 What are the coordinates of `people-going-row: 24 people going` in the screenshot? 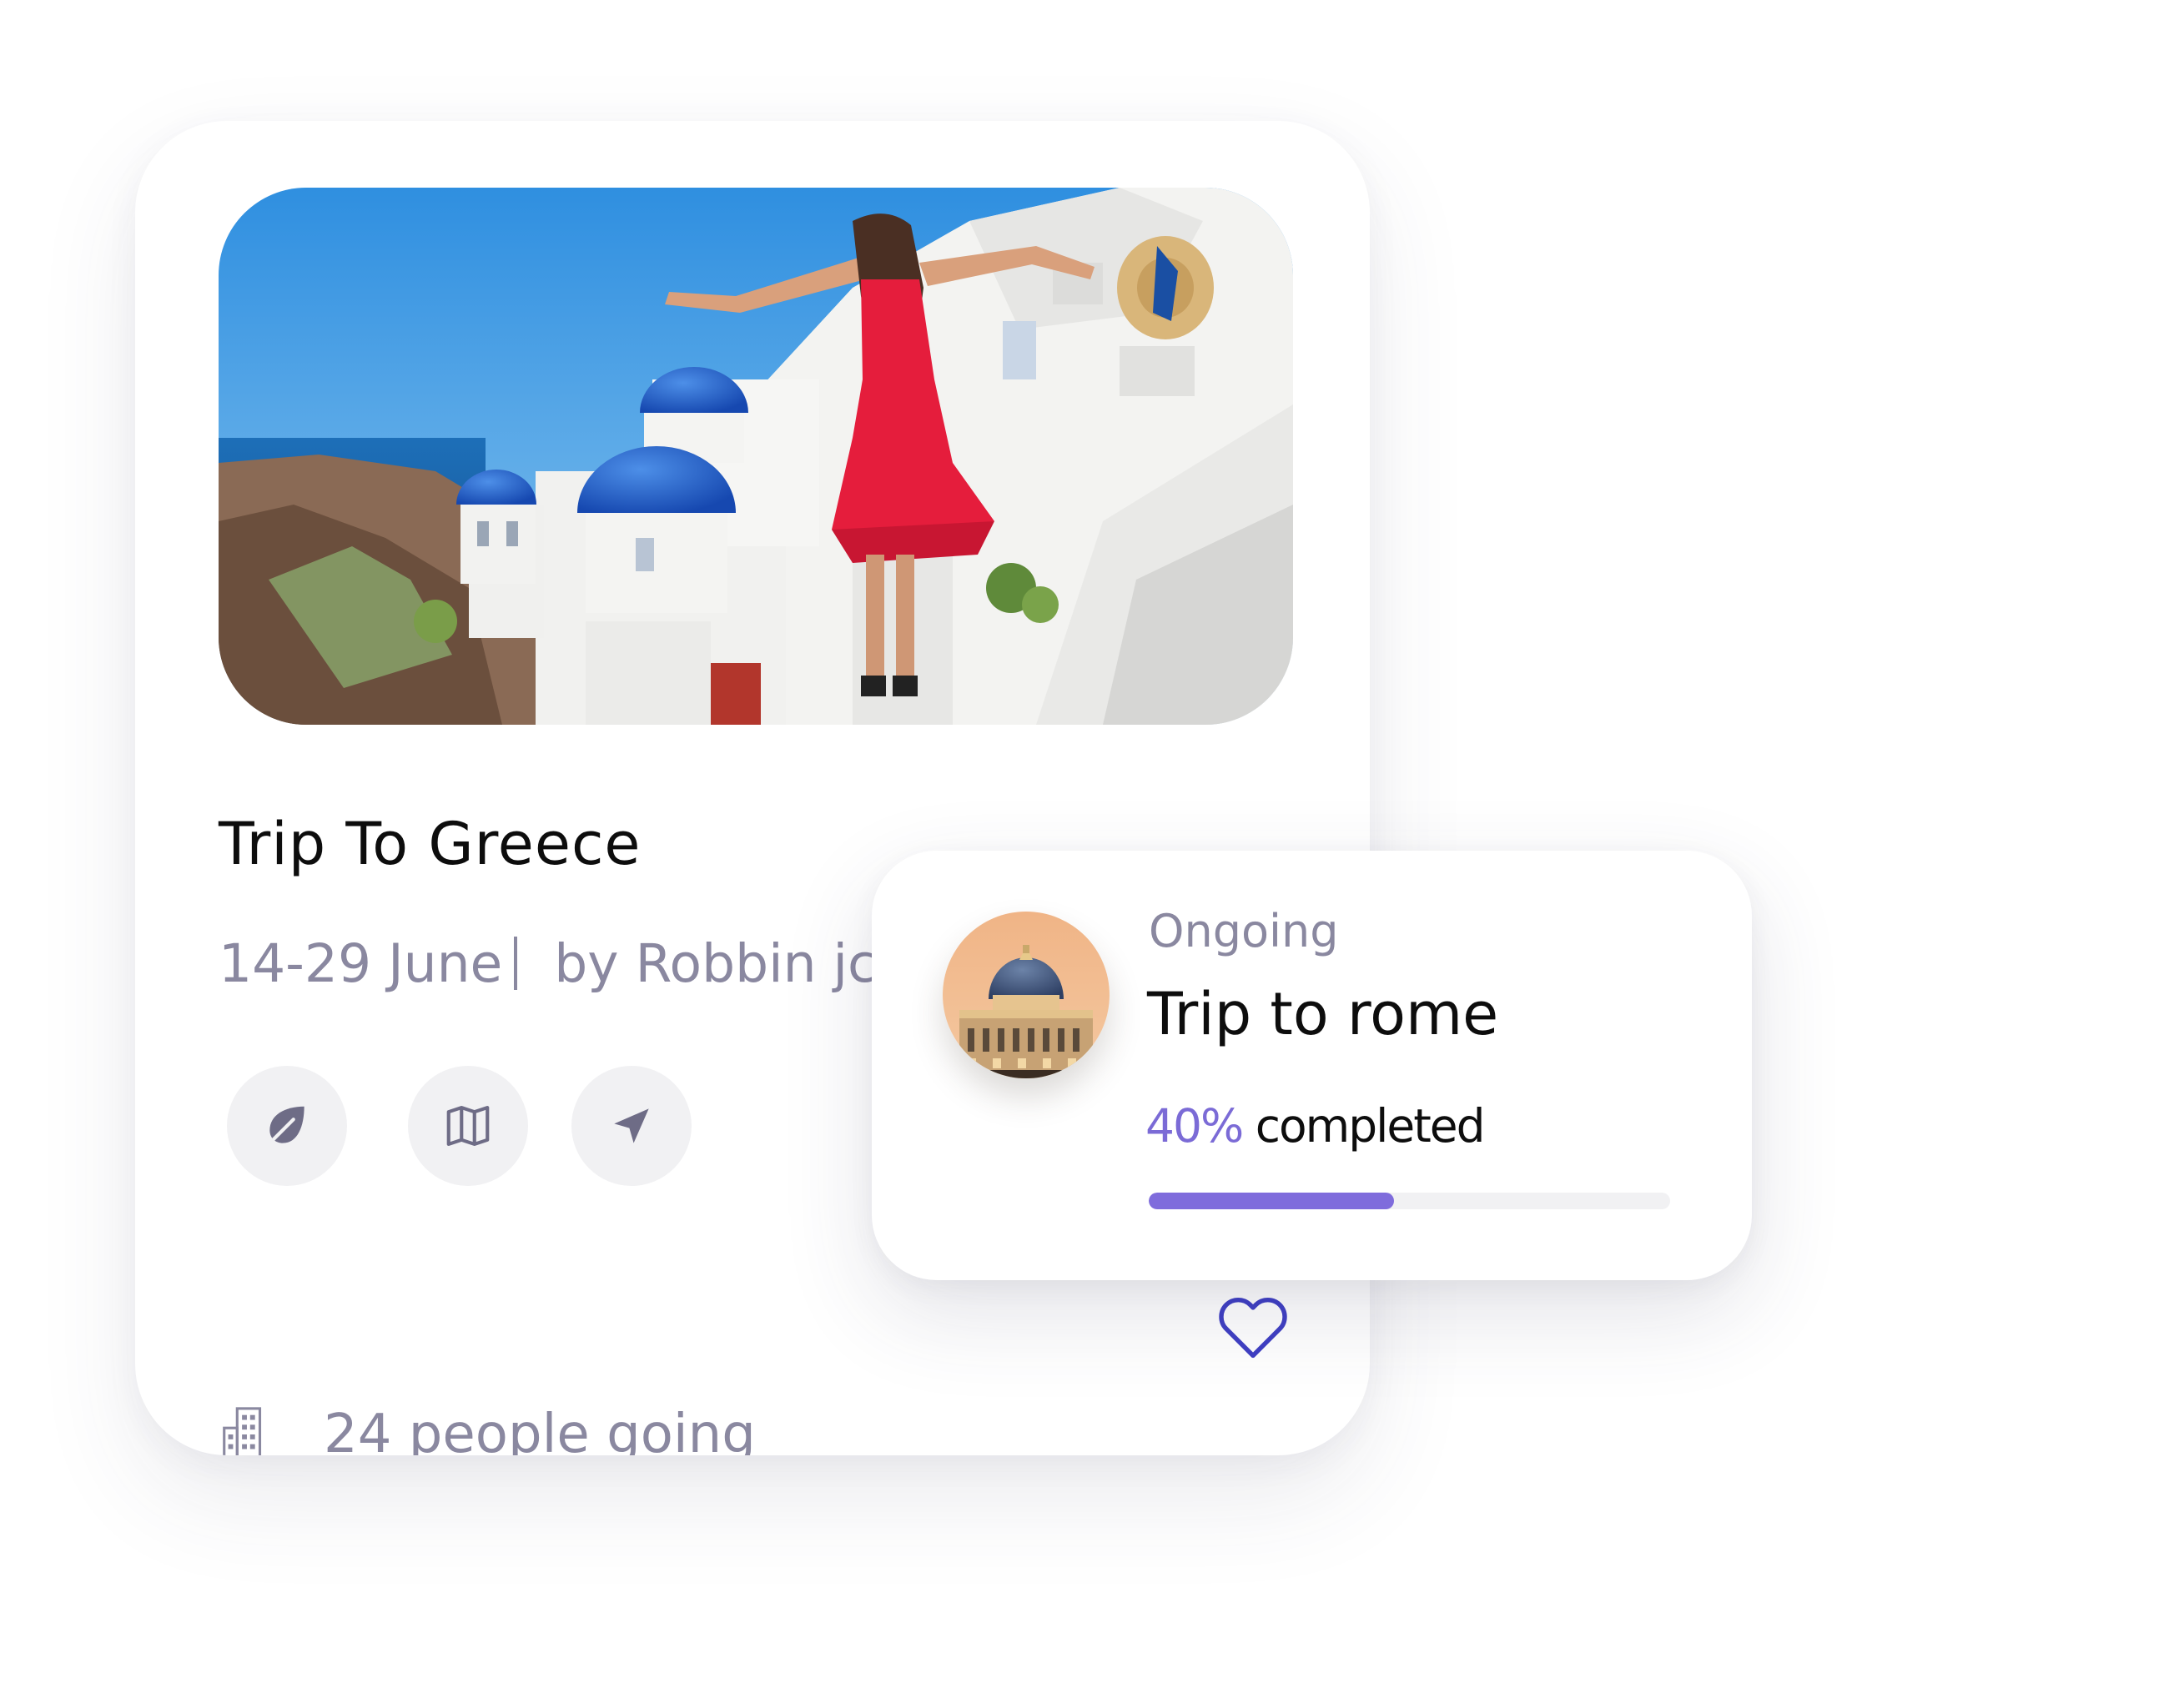 It's located at (487, 1428).